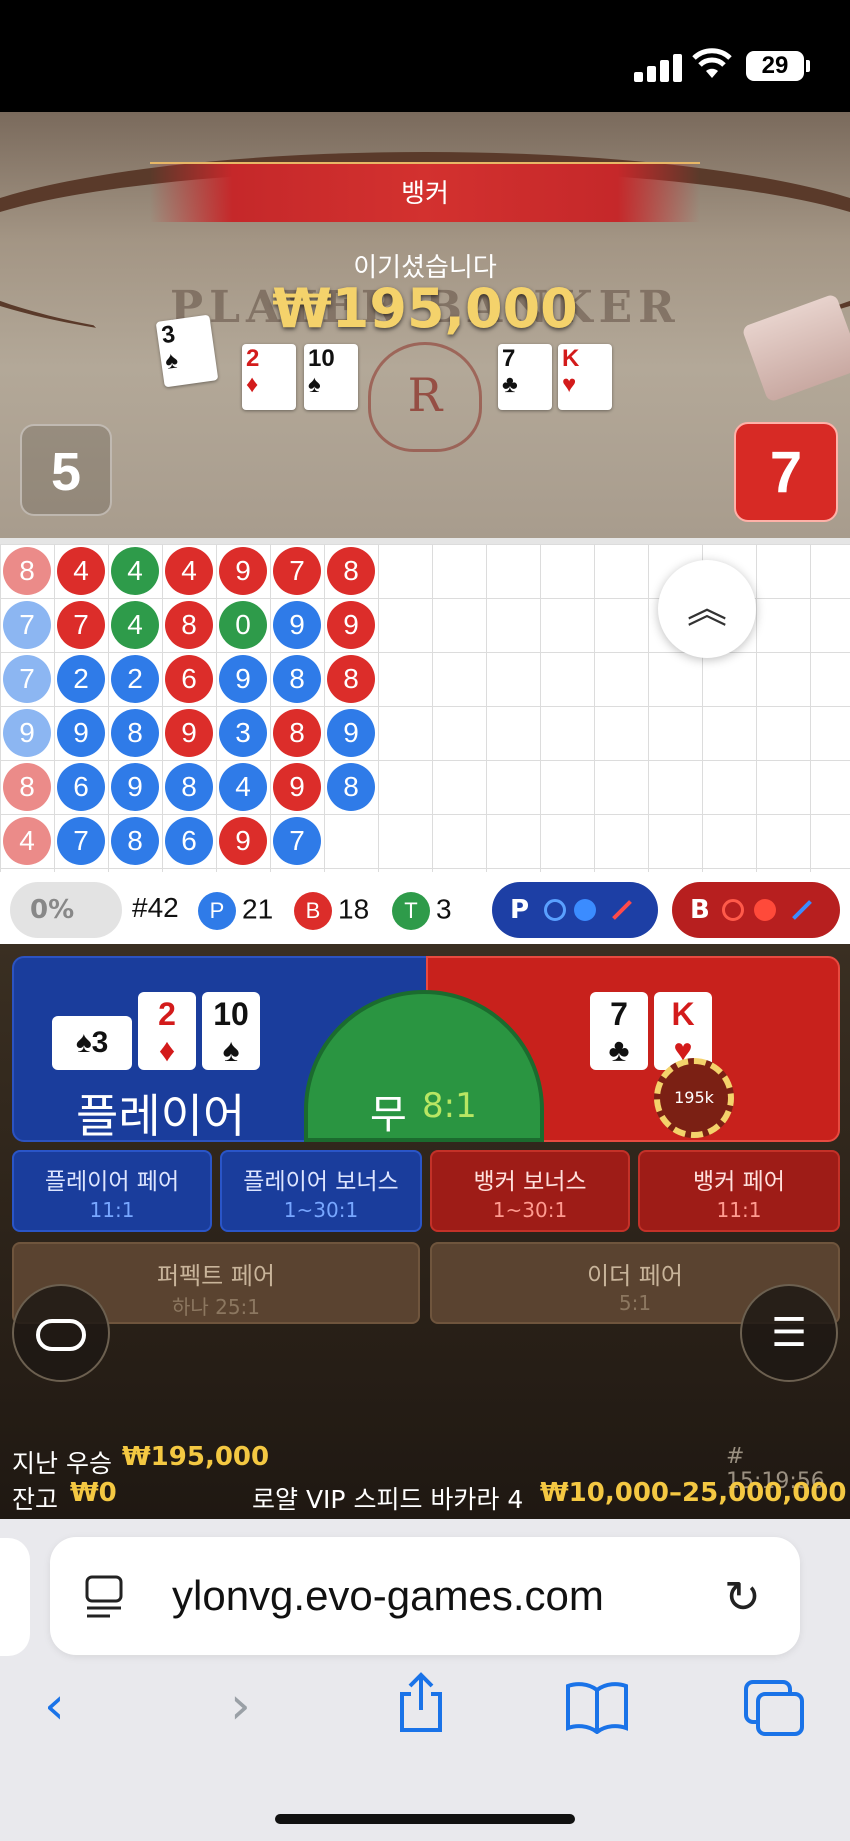 The height and width of the screenshot is (1841, 850). I want to click on cockroach-slash-icon, so click(622, 910).